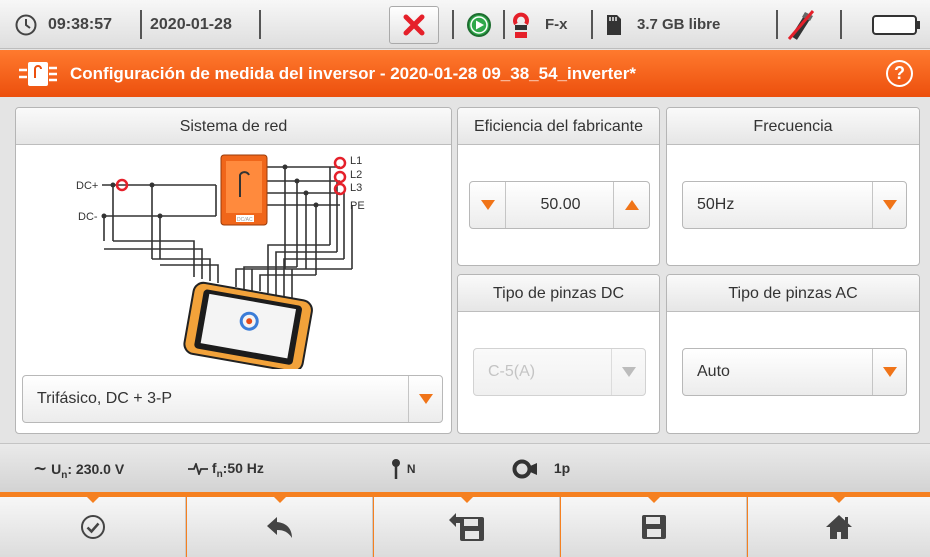 This screenshot has width=930, height=557. What do you see at coordinates (465, 24) in the screenshot?
I see `status-bar: 09:38:57 2020-01-28 F-x 3.7 GB libre` at bounding box center [465, 24].